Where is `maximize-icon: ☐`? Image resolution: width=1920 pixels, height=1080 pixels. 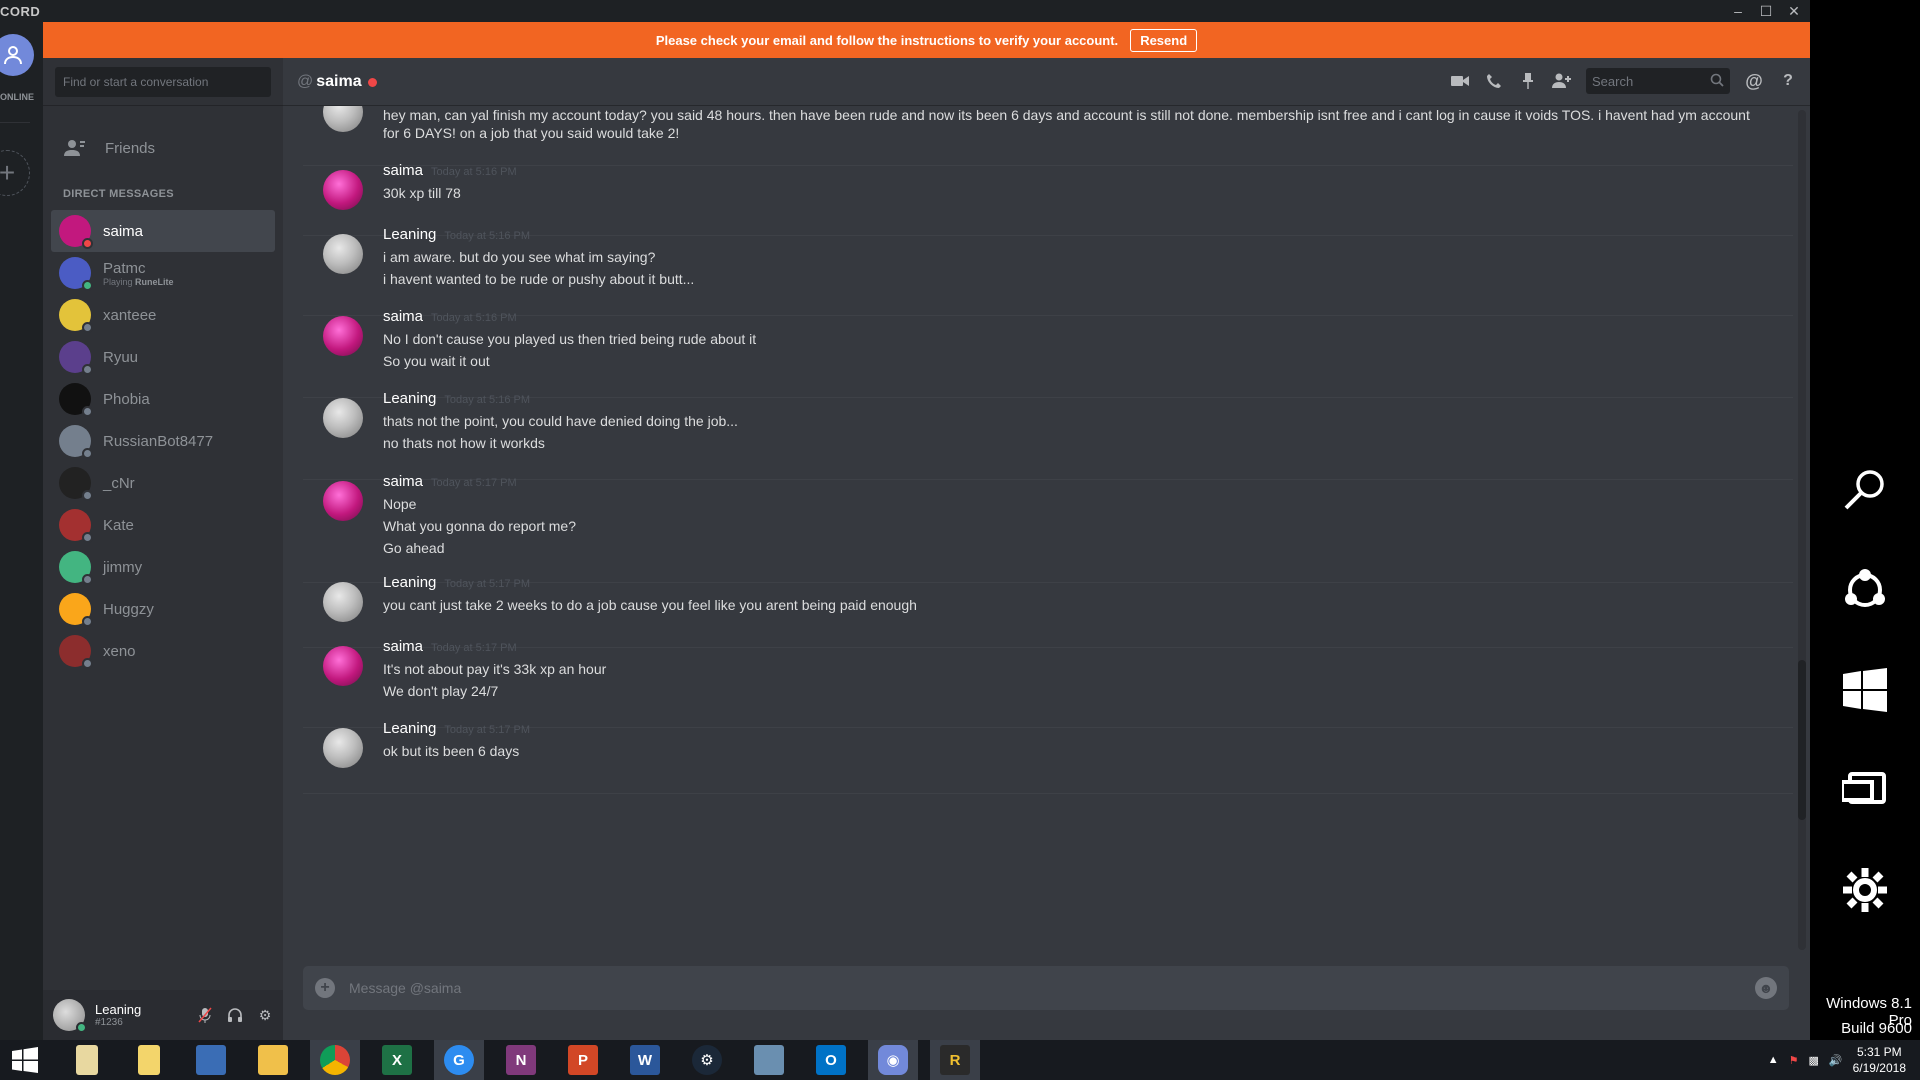
maximize-icon: ☐ is located at coordinates (1766, 11).